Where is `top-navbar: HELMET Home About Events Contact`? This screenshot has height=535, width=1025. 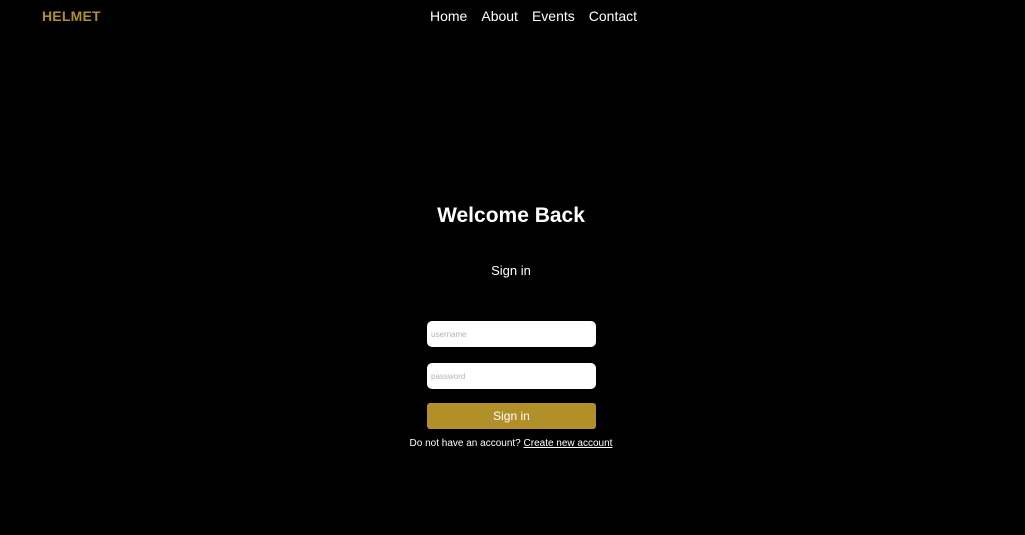
top-navbar: HELMET Home About Events Contact is located at coordinates (512, 17).